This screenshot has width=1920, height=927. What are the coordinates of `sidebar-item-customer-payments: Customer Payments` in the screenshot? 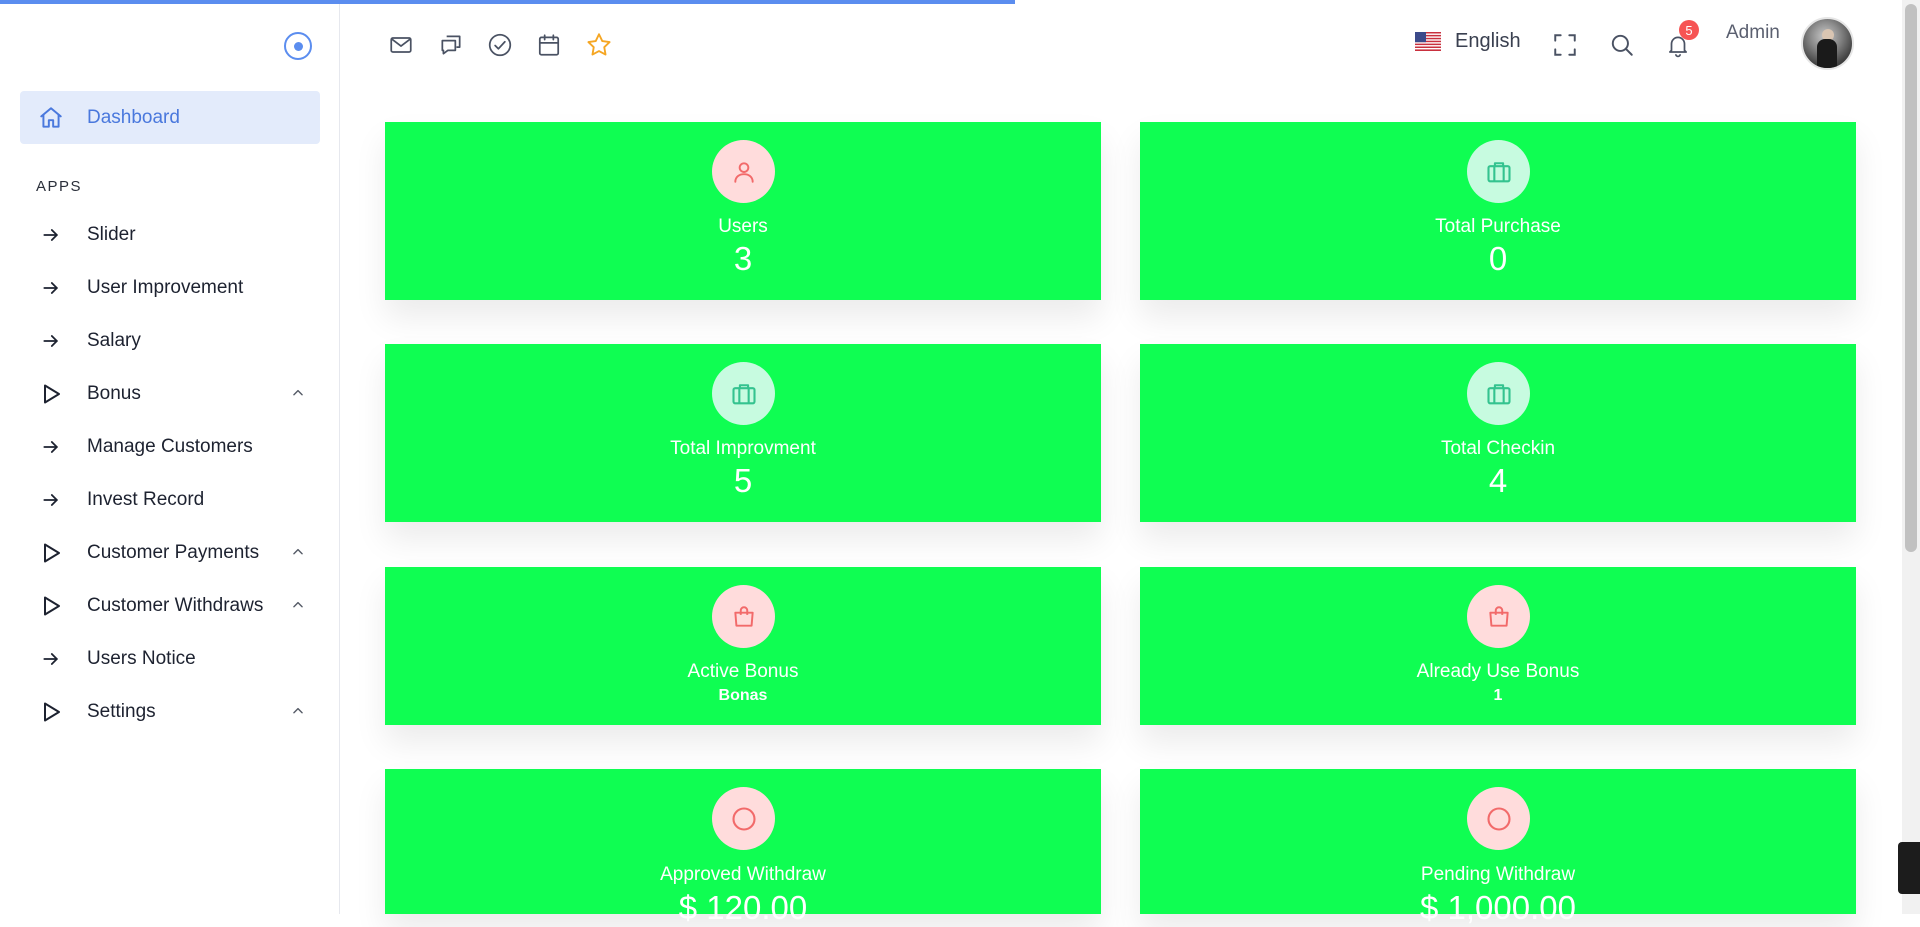 It's located at (170, 552).